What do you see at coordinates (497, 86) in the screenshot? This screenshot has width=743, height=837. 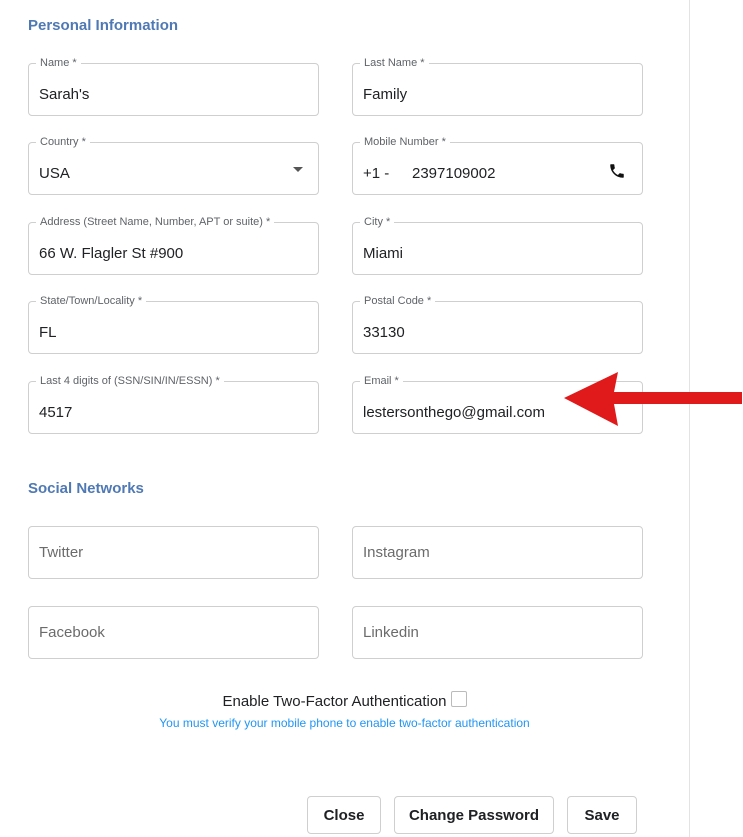 I see `last-name-field: Last Name * Family` at bounding box center [497, 86].